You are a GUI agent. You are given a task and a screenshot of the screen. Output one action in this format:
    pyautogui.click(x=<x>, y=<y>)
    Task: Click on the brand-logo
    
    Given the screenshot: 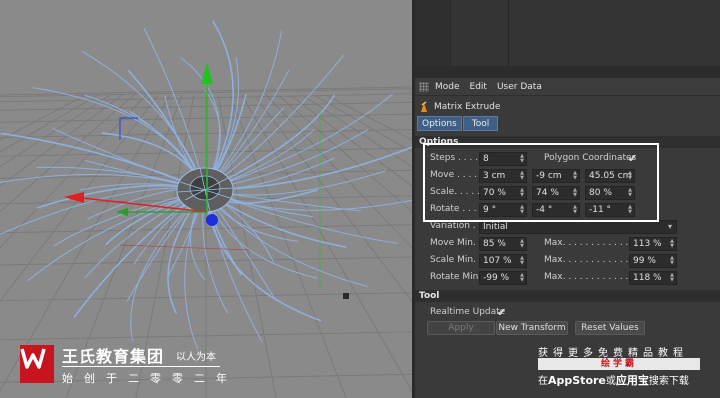 What is the action you would take?
    pyautogui.click(x=37, y=364)
    